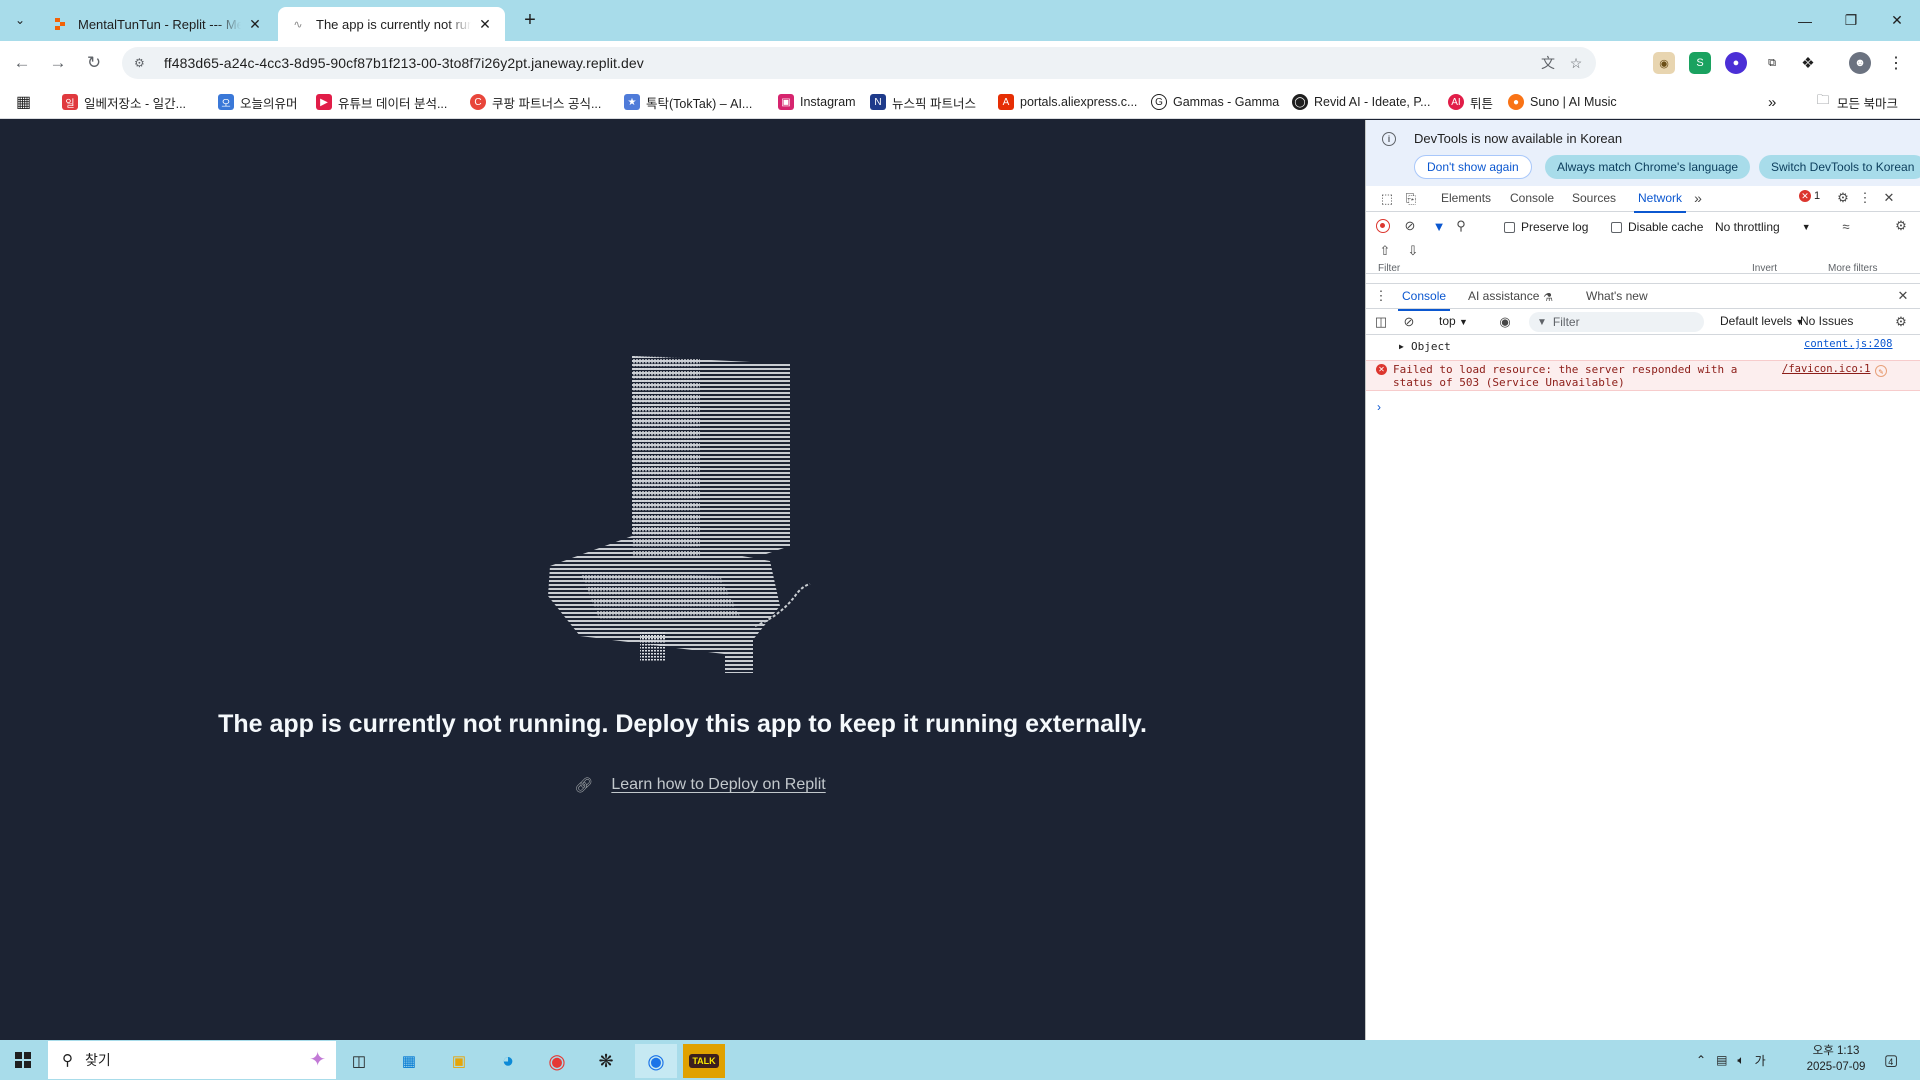 The image size is (1920, 1080). Describe the element at coordinates (1889, 198) in the screenshot. I see `close-devtools-icon: ✕` at that location.